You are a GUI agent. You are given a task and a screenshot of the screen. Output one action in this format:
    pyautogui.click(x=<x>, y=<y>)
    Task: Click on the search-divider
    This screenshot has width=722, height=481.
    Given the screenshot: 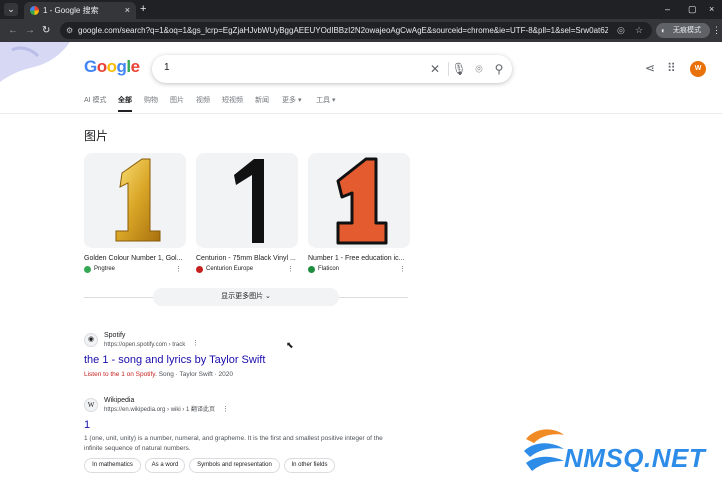 What is the action you would take?
    pyautogui.click(x=448, y=69)
    